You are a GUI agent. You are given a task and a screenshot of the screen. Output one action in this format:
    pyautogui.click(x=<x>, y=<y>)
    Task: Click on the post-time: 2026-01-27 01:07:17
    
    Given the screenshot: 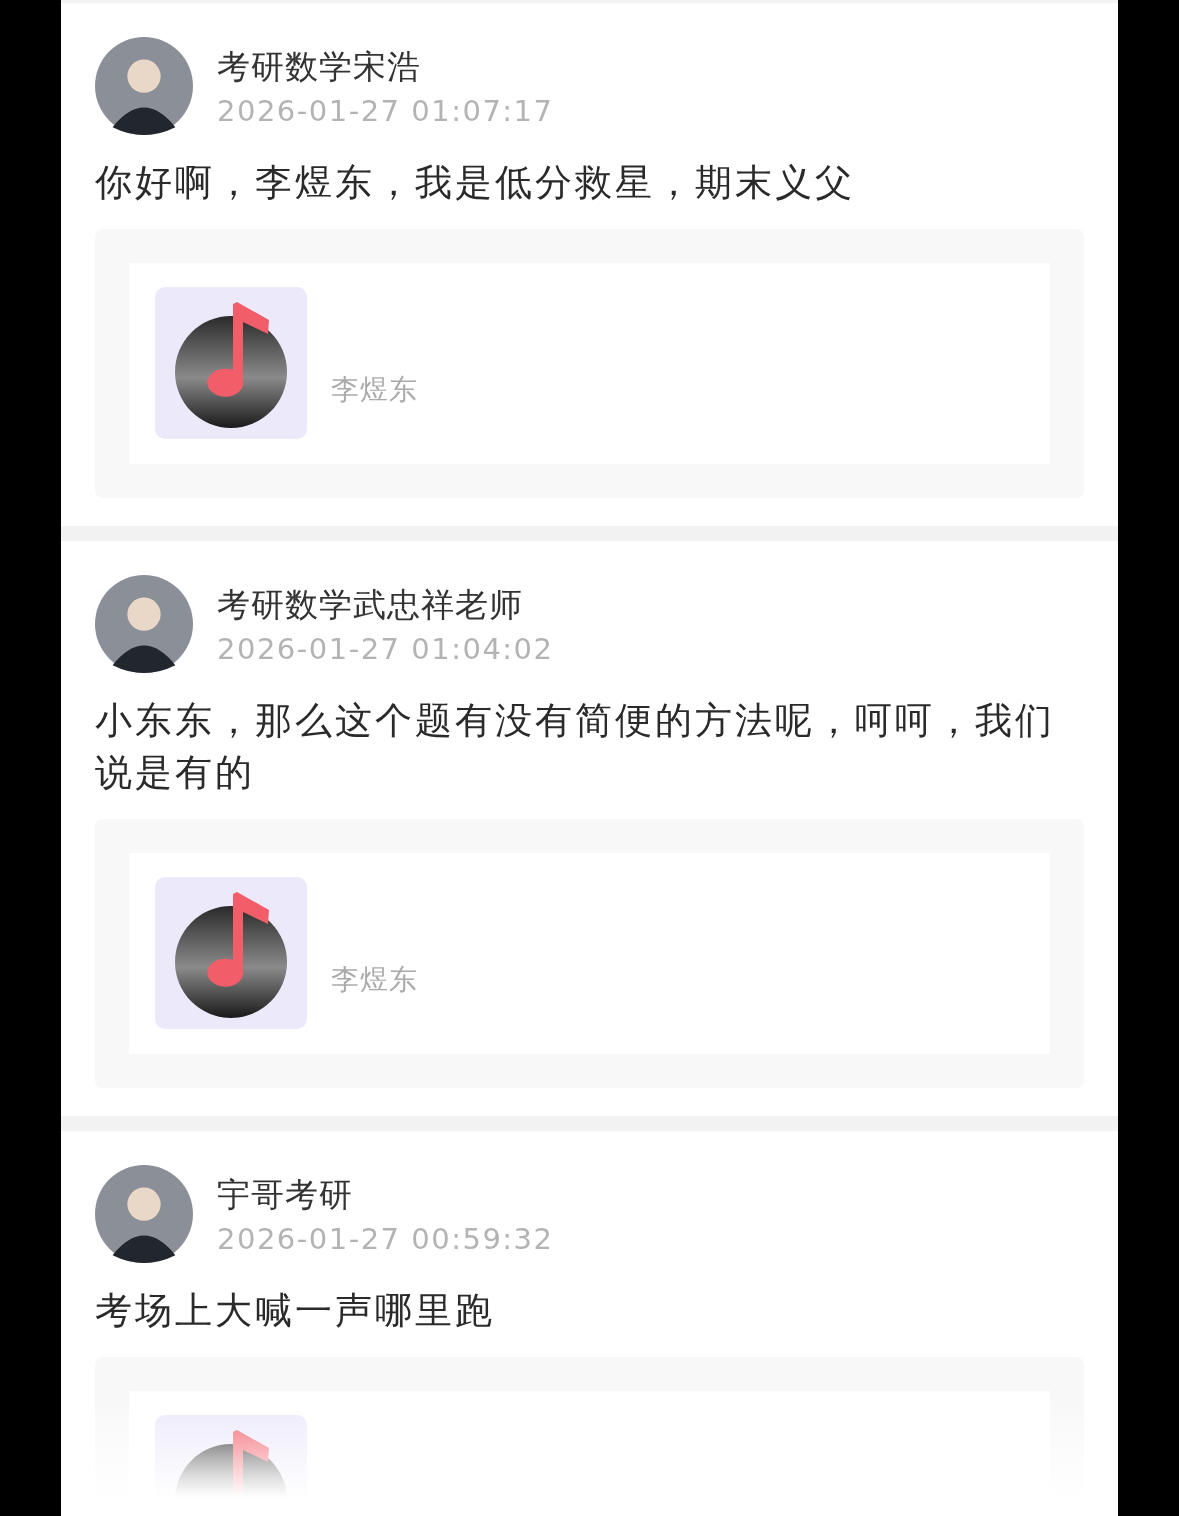 What is the action you would take?
    pyautogui.click(x=385, y=110)
    